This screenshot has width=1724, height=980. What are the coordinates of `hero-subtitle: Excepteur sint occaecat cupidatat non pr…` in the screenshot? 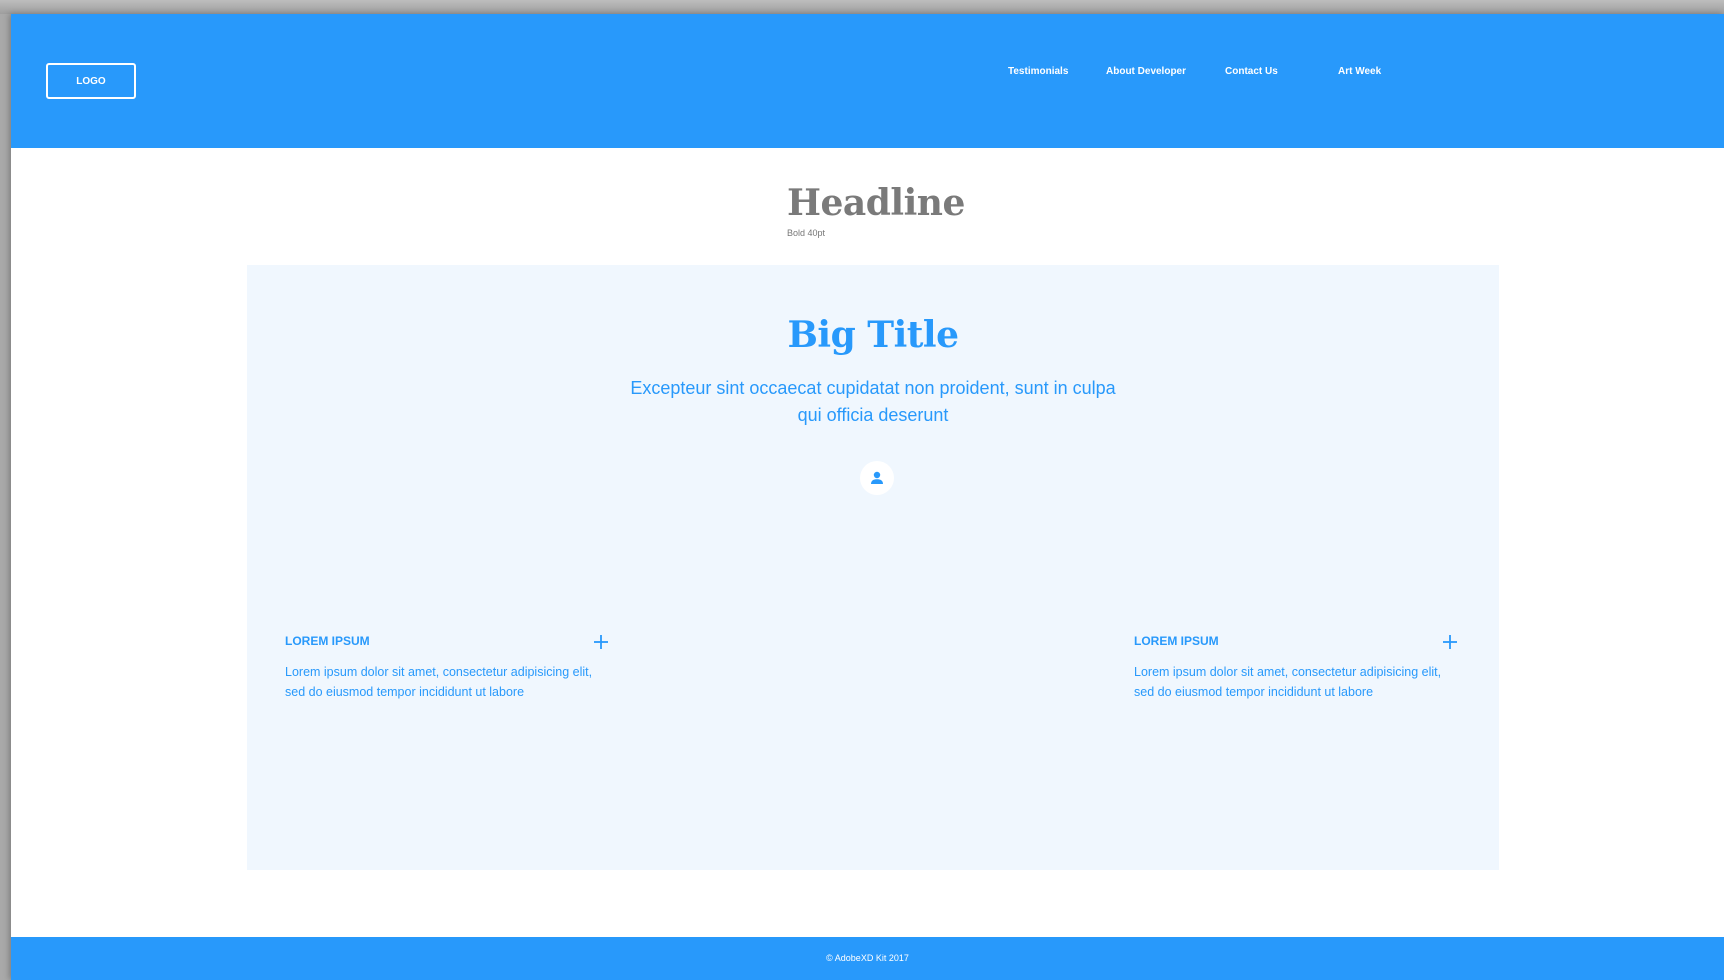 It's located at (873, 401).